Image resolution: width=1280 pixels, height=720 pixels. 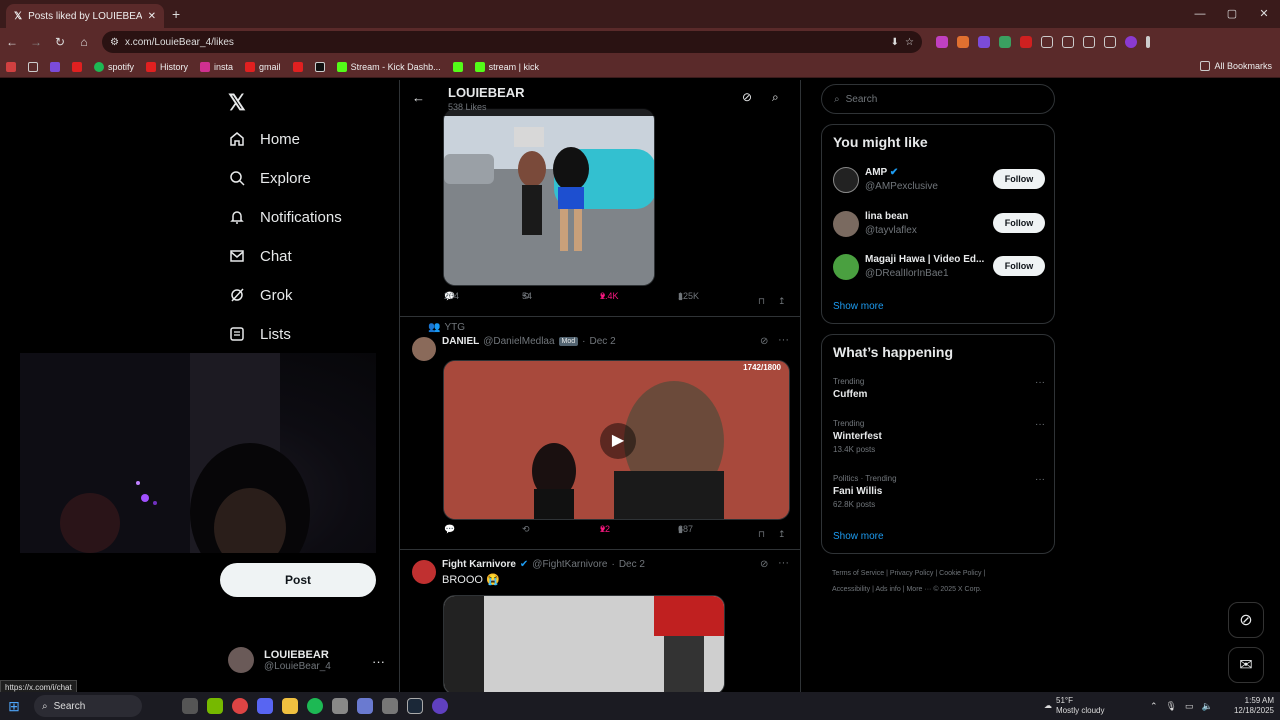 What do you see at coordinates (912, 573) in the screenshot?
I see `footer-link: Privacy Policy` at bounding box center [912, 573].